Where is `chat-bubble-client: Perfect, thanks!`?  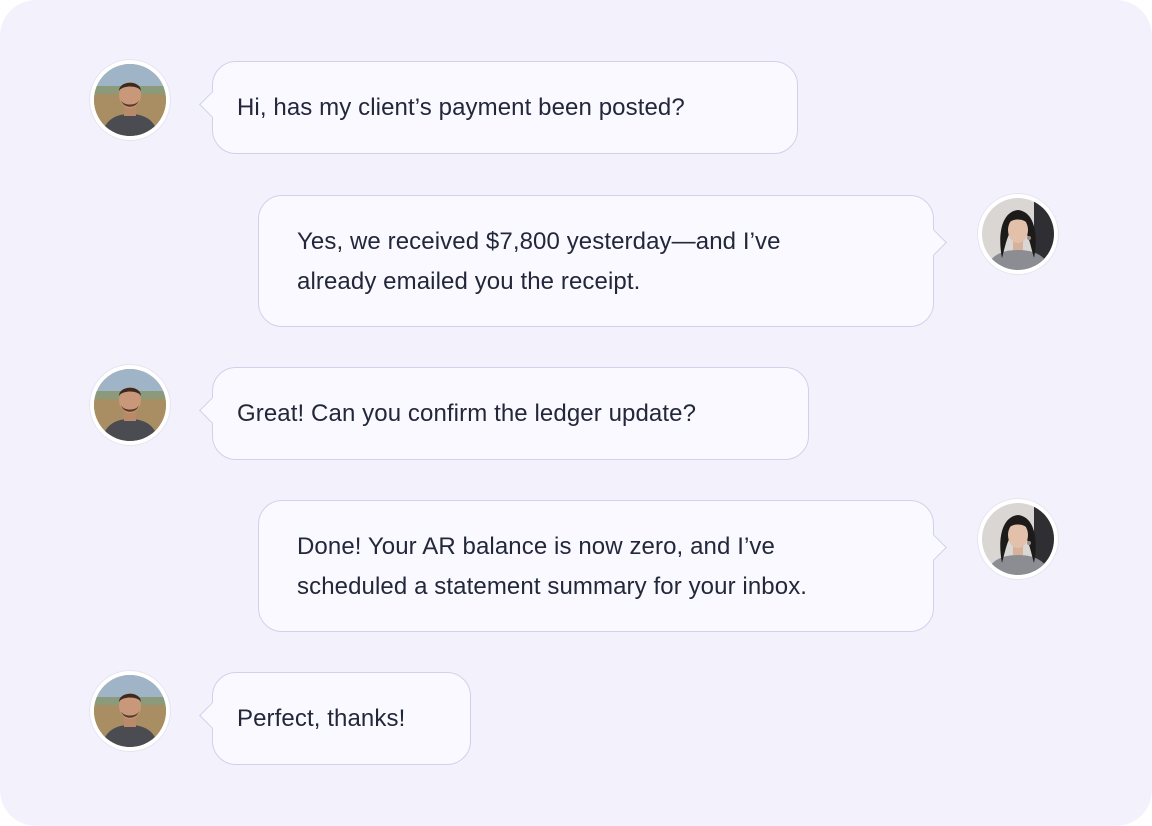
chat-bubble-client: Perfect, thanks! is located at coordinates (335, 718).